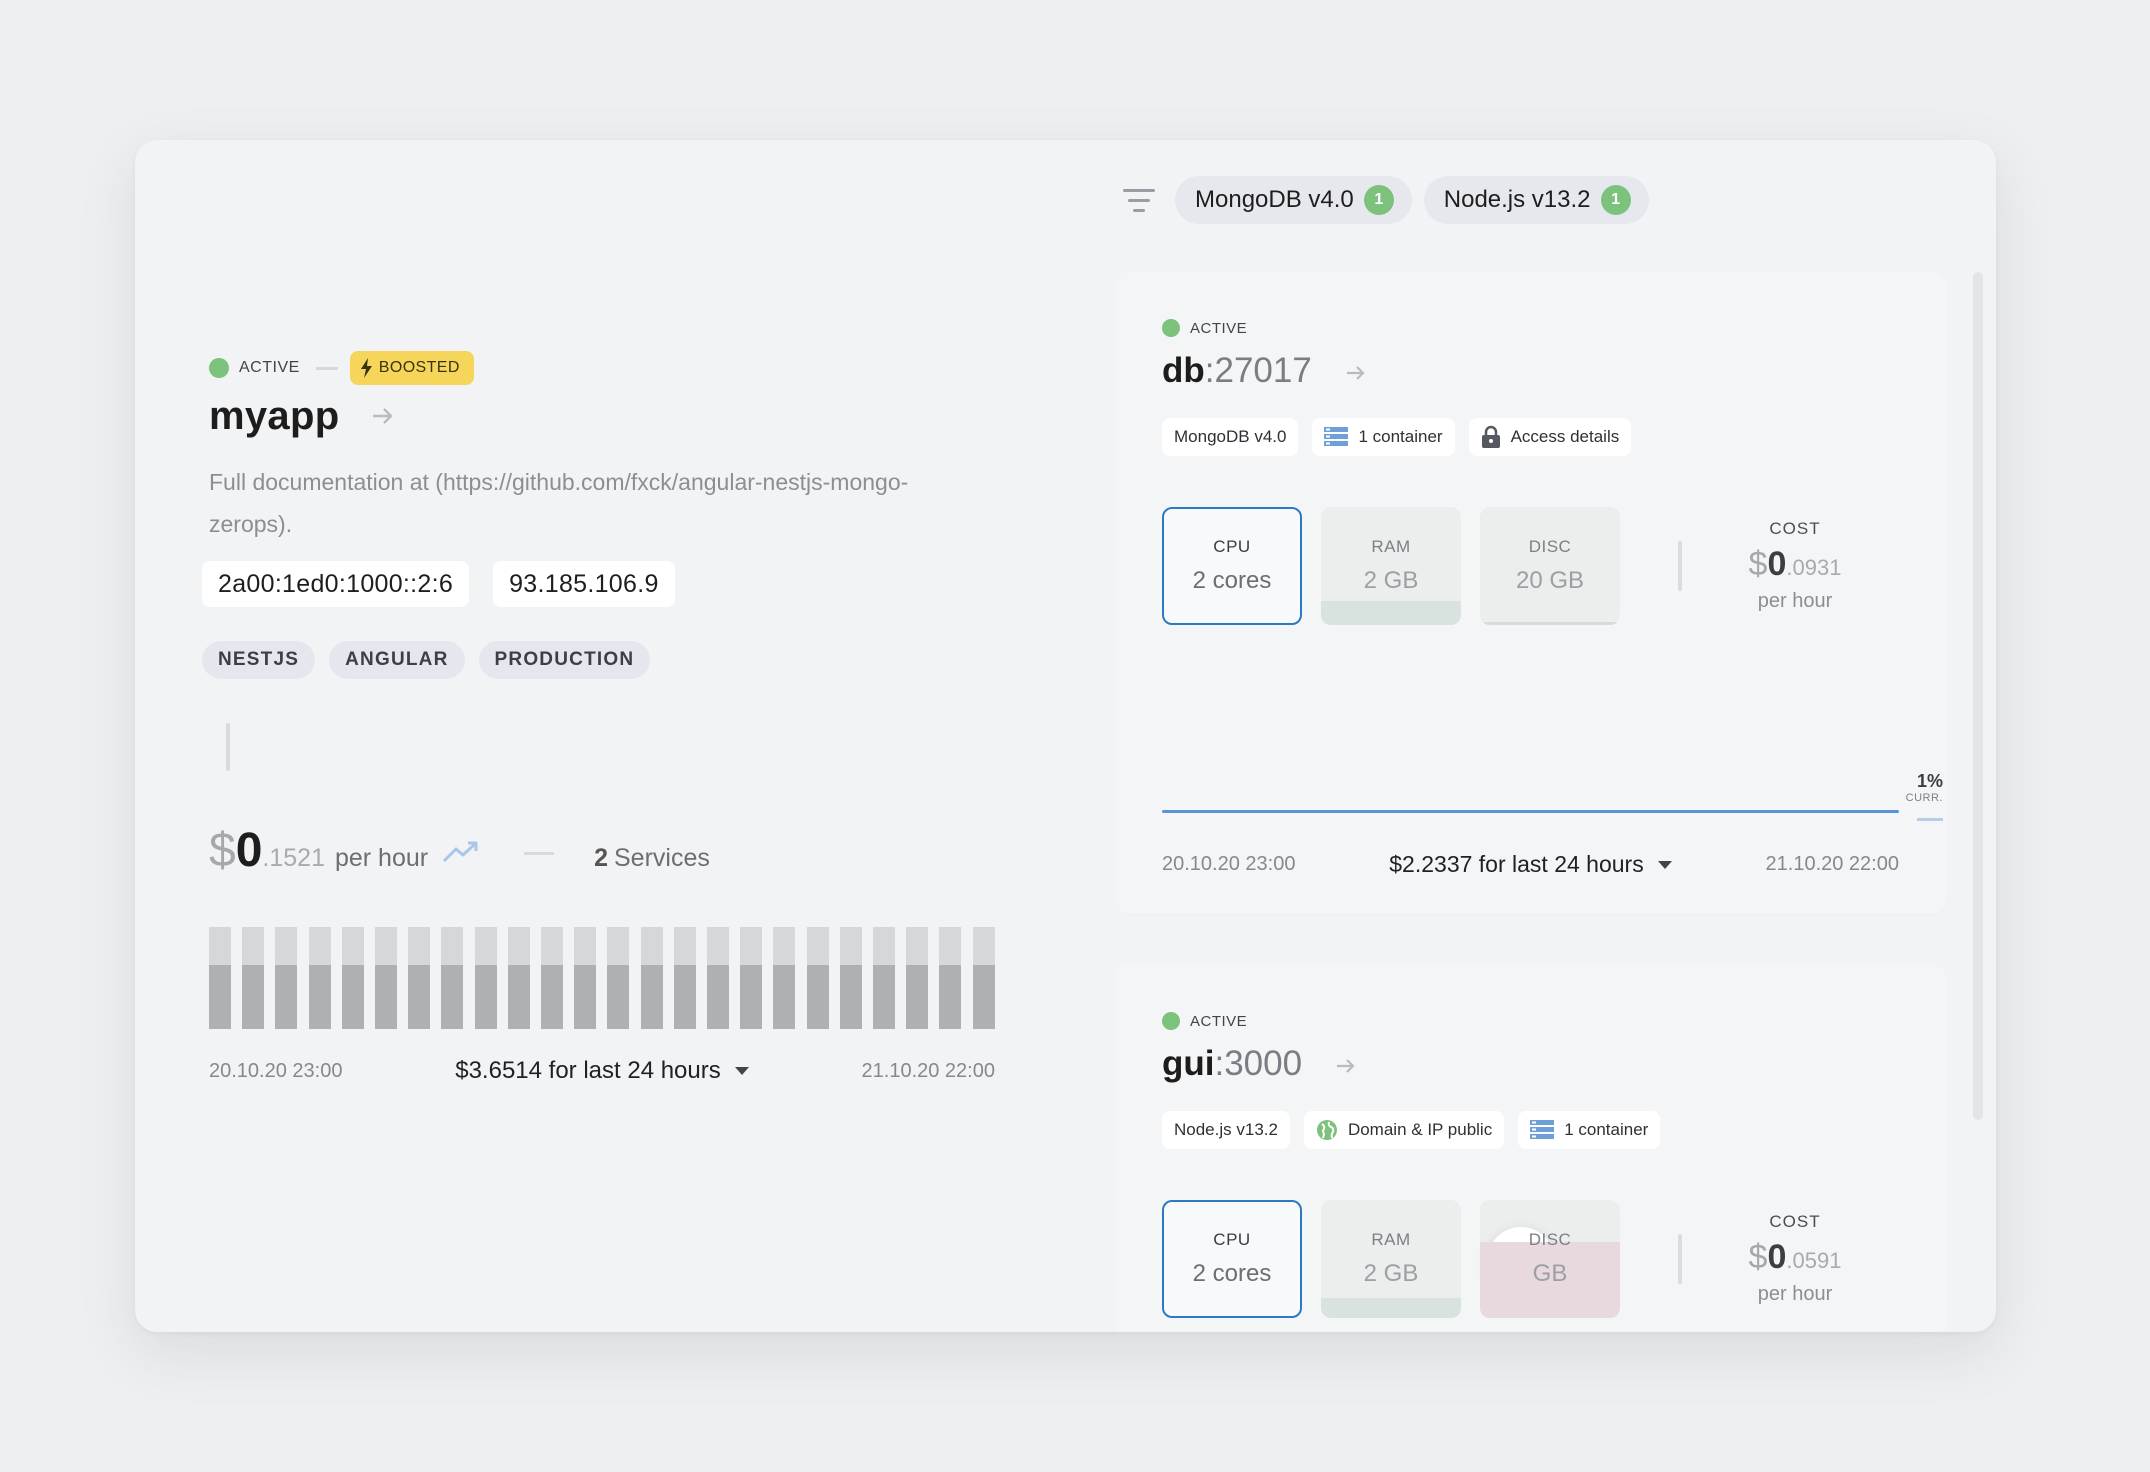 The image size is (2150, 1472). What do you see at coordinates (1274, 199) in the screenshot?
I see `filter-chip-label: MongoDB v4.0` at bounding box center [1274, 199].